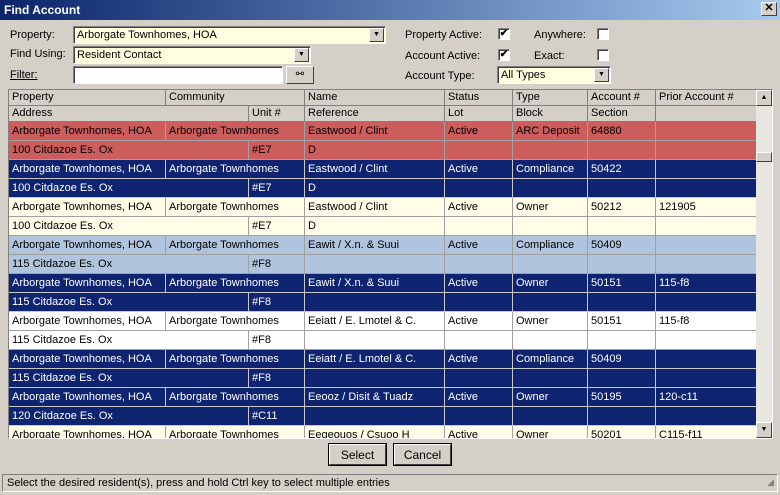  What do you see at coordinates (504, 34) in the screenshot?
I see `property-active-checkbox: ✔` at bounding box center [504, 34].